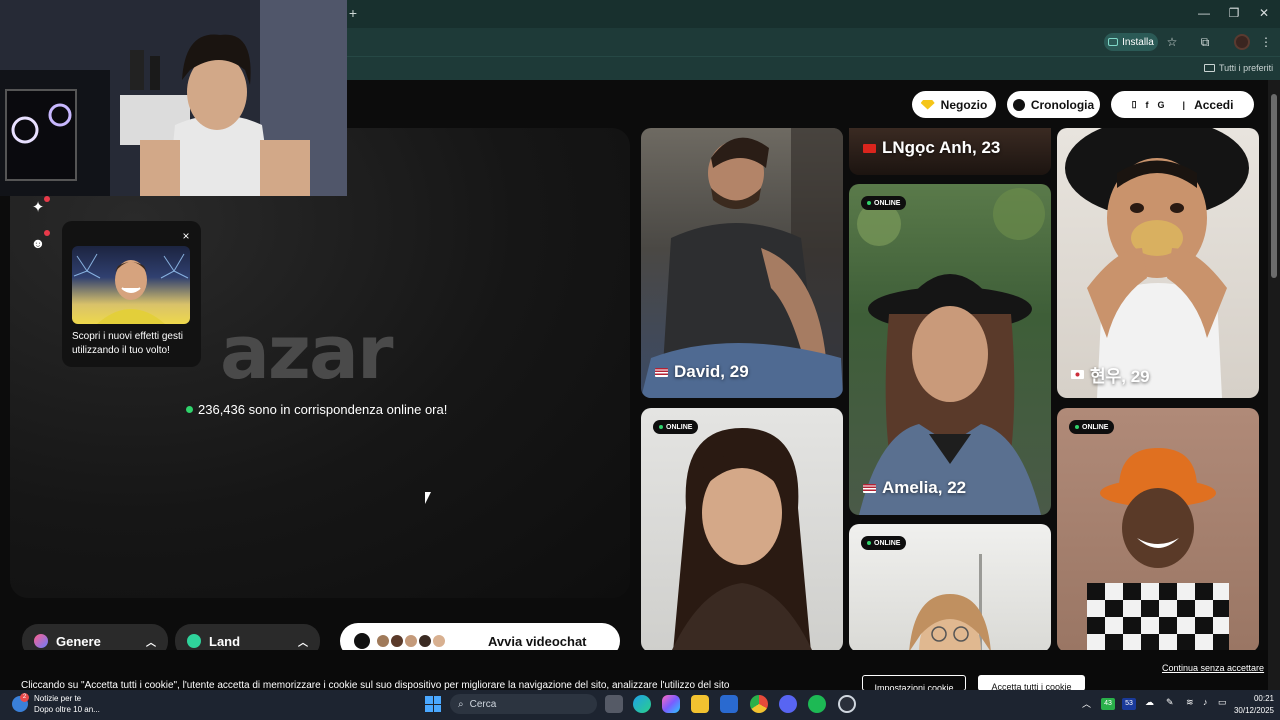 This screenshot has width=1280, height=720. What do you see at coordinates (1086, 703) in the screenshot?
I see `tray-chevron-icon: ︿` at bounding box center [1086, 703].